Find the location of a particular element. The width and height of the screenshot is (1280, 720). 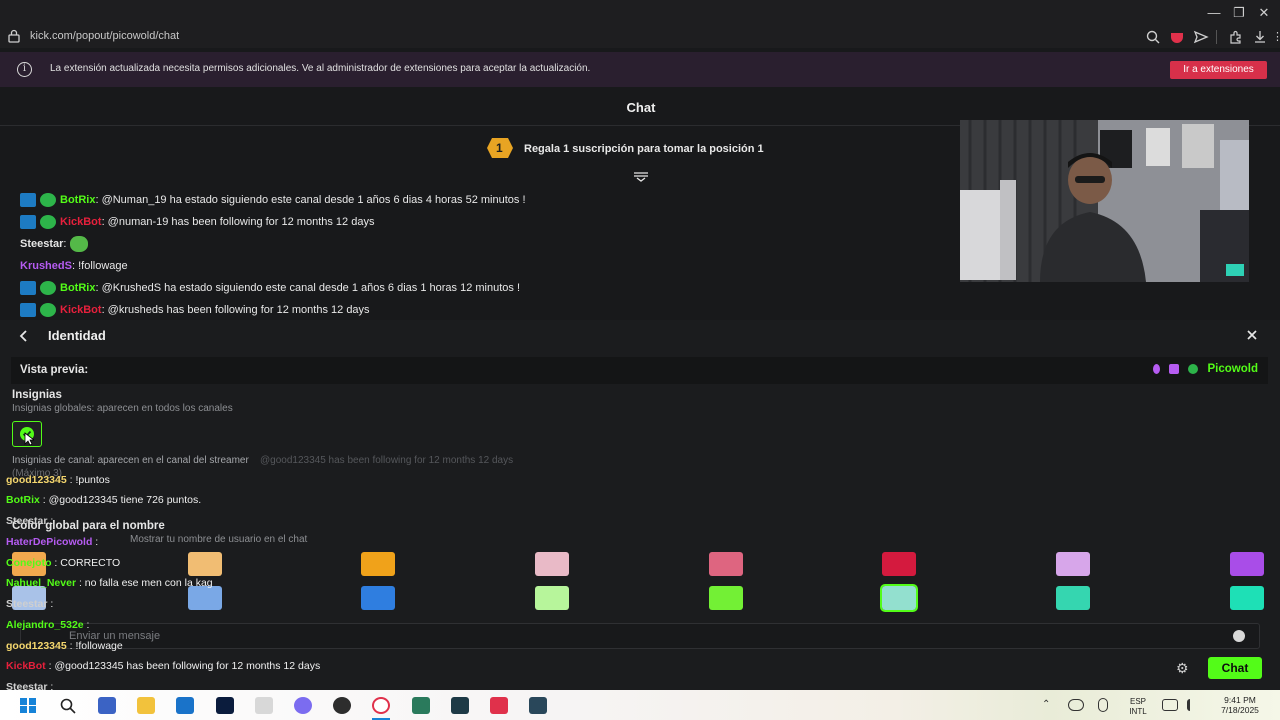

store-icon is located at coordinates (185, 705).